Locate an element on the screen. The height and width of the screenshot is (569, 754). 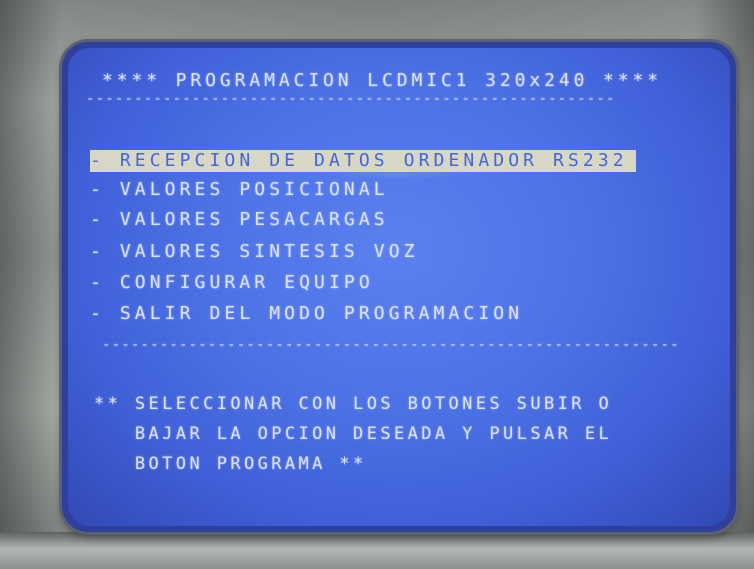
menu-item-salir-modo-programacion: - SALIR DEL MODO PROGRAMACION is located at coordinates (306, 314).